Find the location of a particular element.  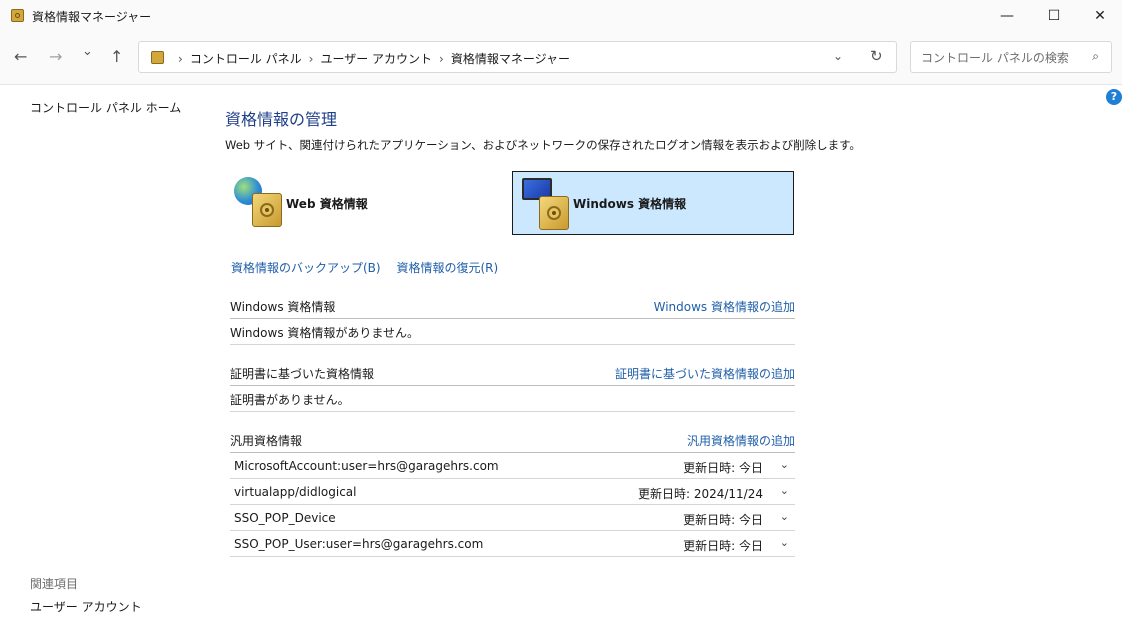

close-icon: ✕ is located at coordinates (1100, 16).